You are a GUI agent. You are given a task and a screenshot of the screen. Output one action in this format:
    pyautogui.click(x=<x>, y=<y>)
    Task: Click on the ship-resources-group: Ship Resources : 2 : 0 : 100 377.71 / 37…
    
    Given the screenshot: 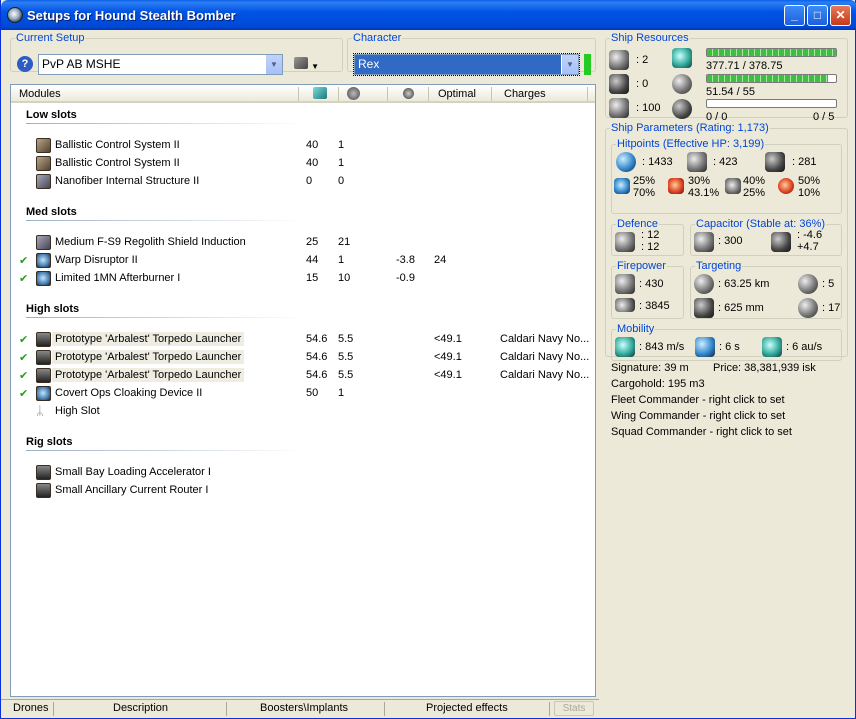 What is the action you would take?
    pyautogui.click(x=726, y=77)
    